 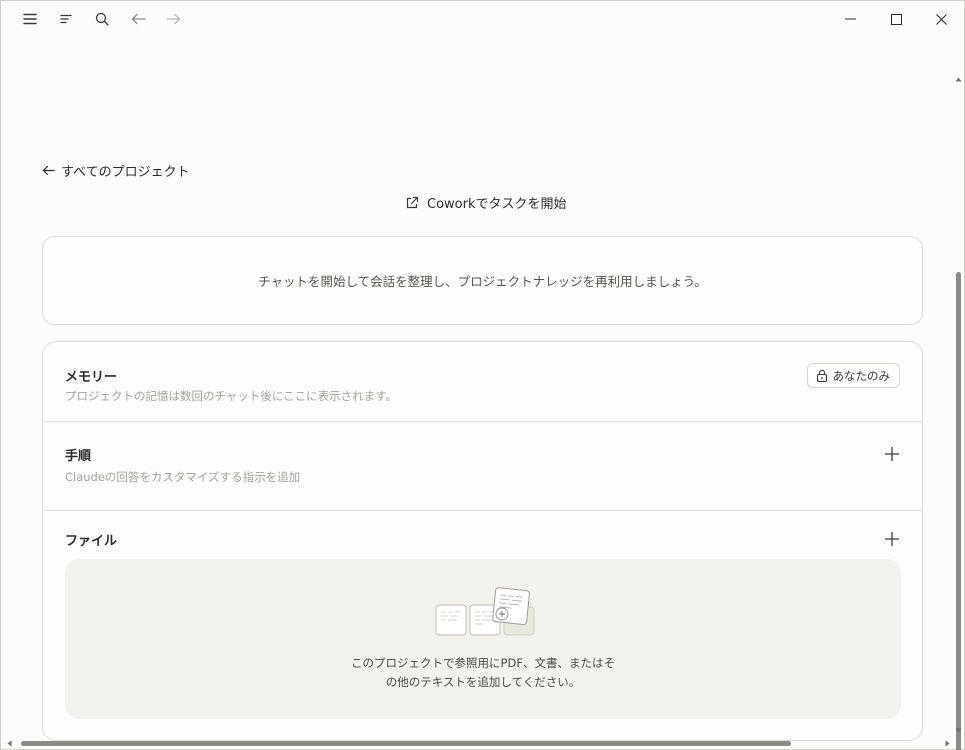 I want to click on sidebar-toggle-icon, so click(x=66, y=19).